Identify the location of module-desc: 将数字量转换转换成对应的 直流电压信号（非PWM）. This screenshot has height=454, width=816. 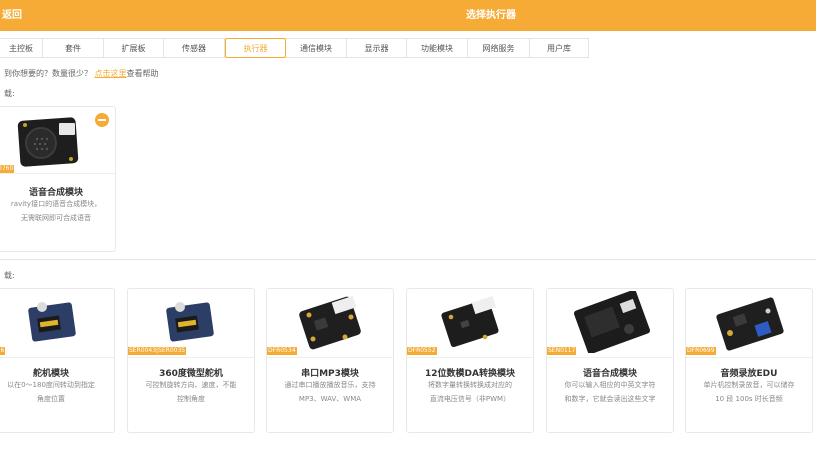
(470, 392).